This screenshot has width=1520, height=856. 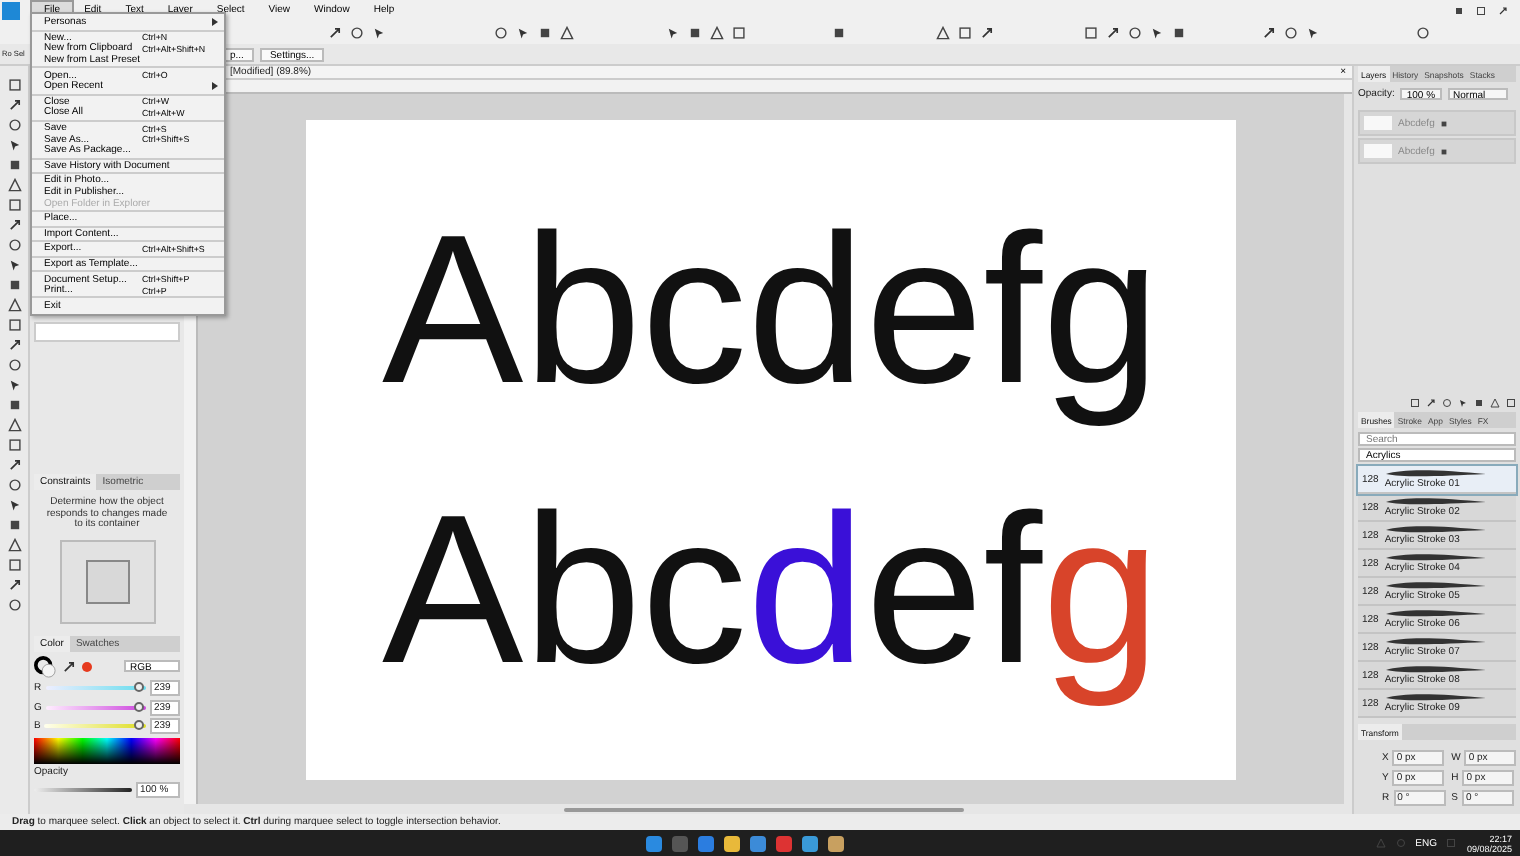 What do you see at coordinates (107, 332) in the screenshot?
I see `panel-field` at bounding box center [107, 332].